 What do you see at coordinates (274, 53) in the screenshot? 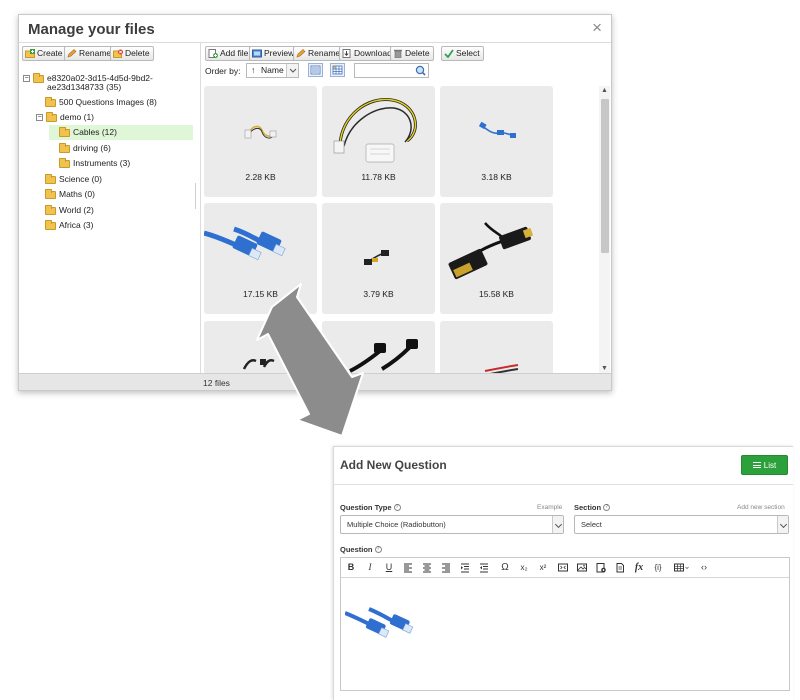
I see `preview-button: Preview` at bounding box center [274, 53].